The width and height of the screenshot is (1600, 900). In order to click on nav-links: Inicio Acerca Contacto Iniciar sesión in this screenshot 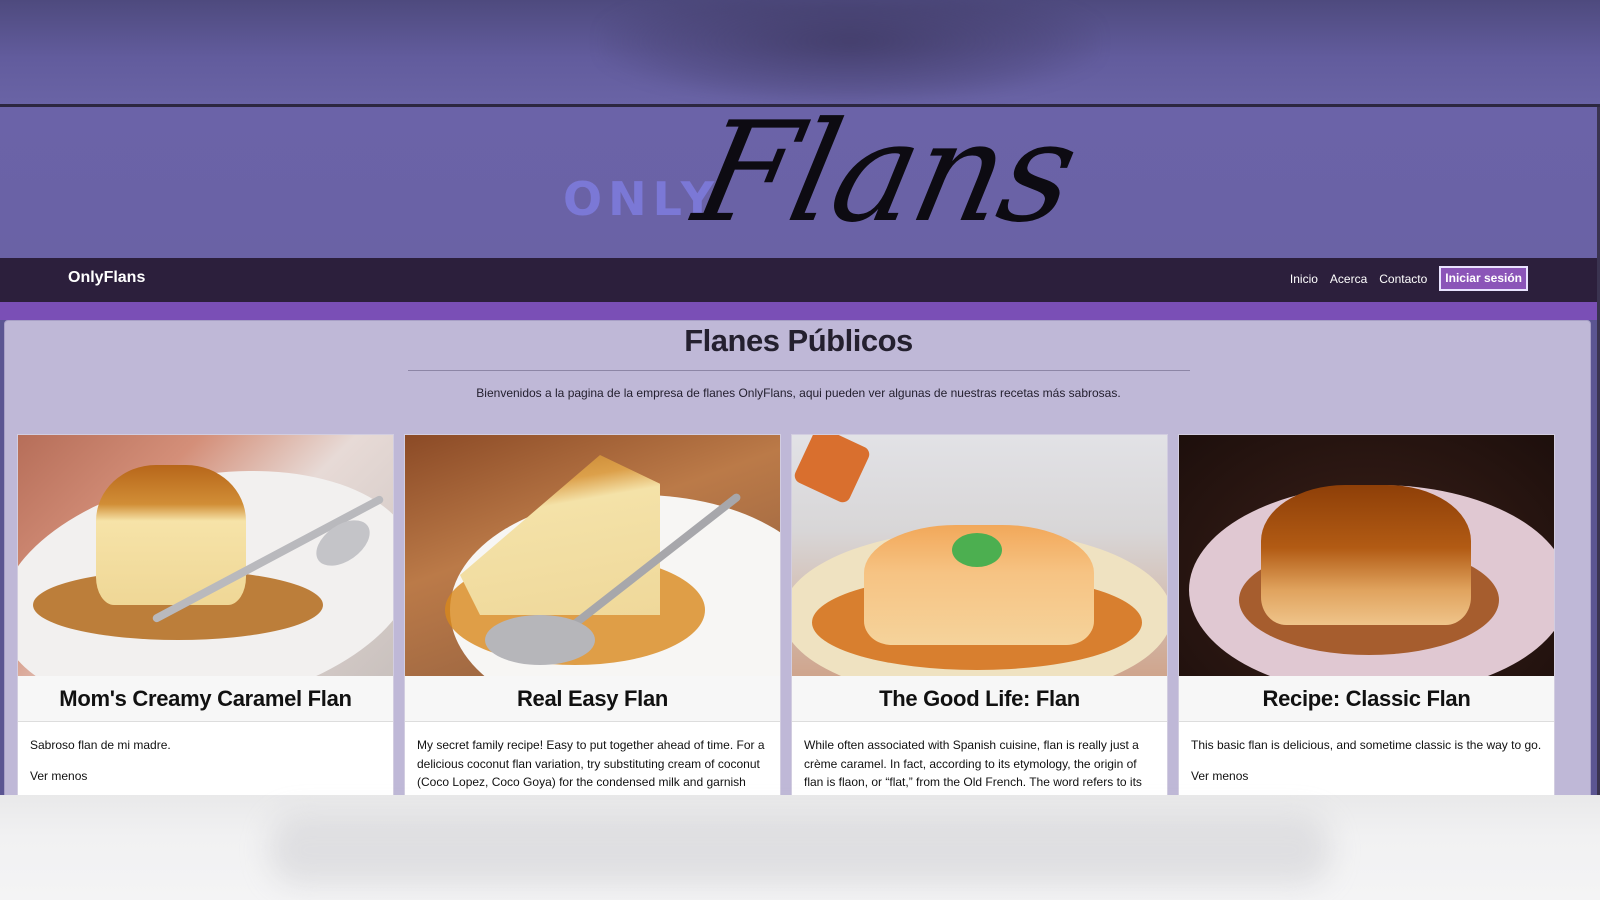, I will do `click(1409, 278)`.